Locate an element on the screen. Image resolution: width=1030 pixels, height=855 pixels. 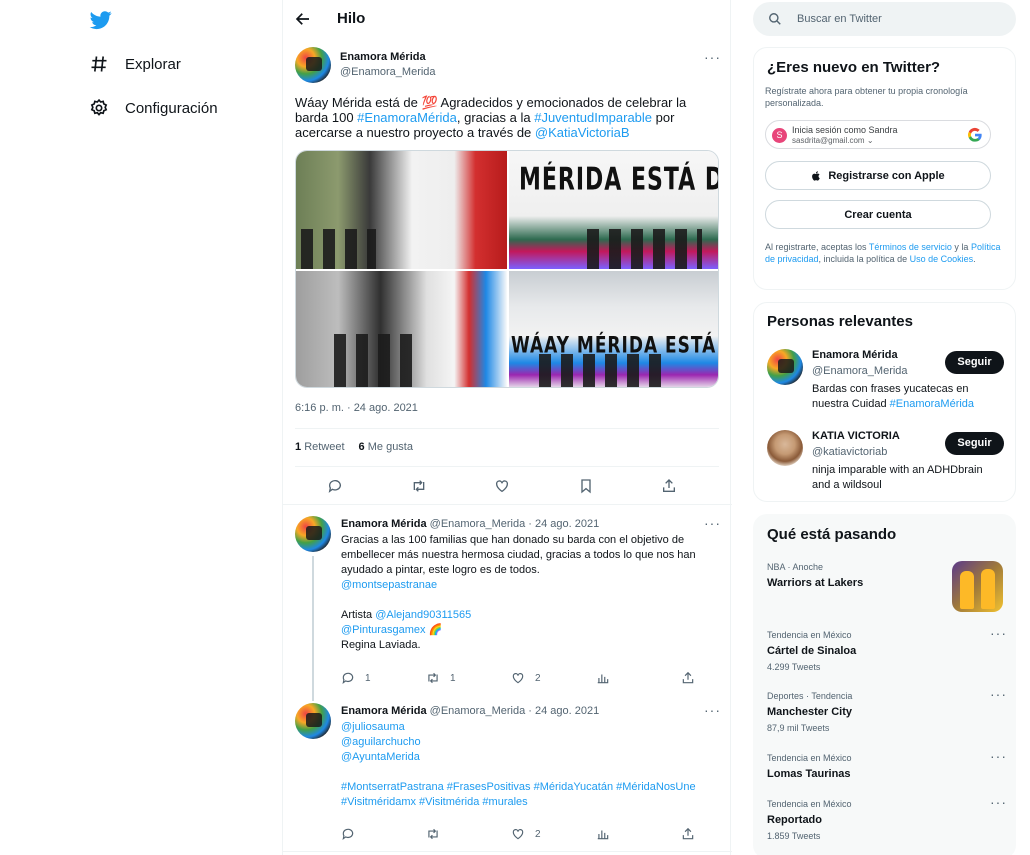
retweet-count: 1 is located at coordinates (453, 678).